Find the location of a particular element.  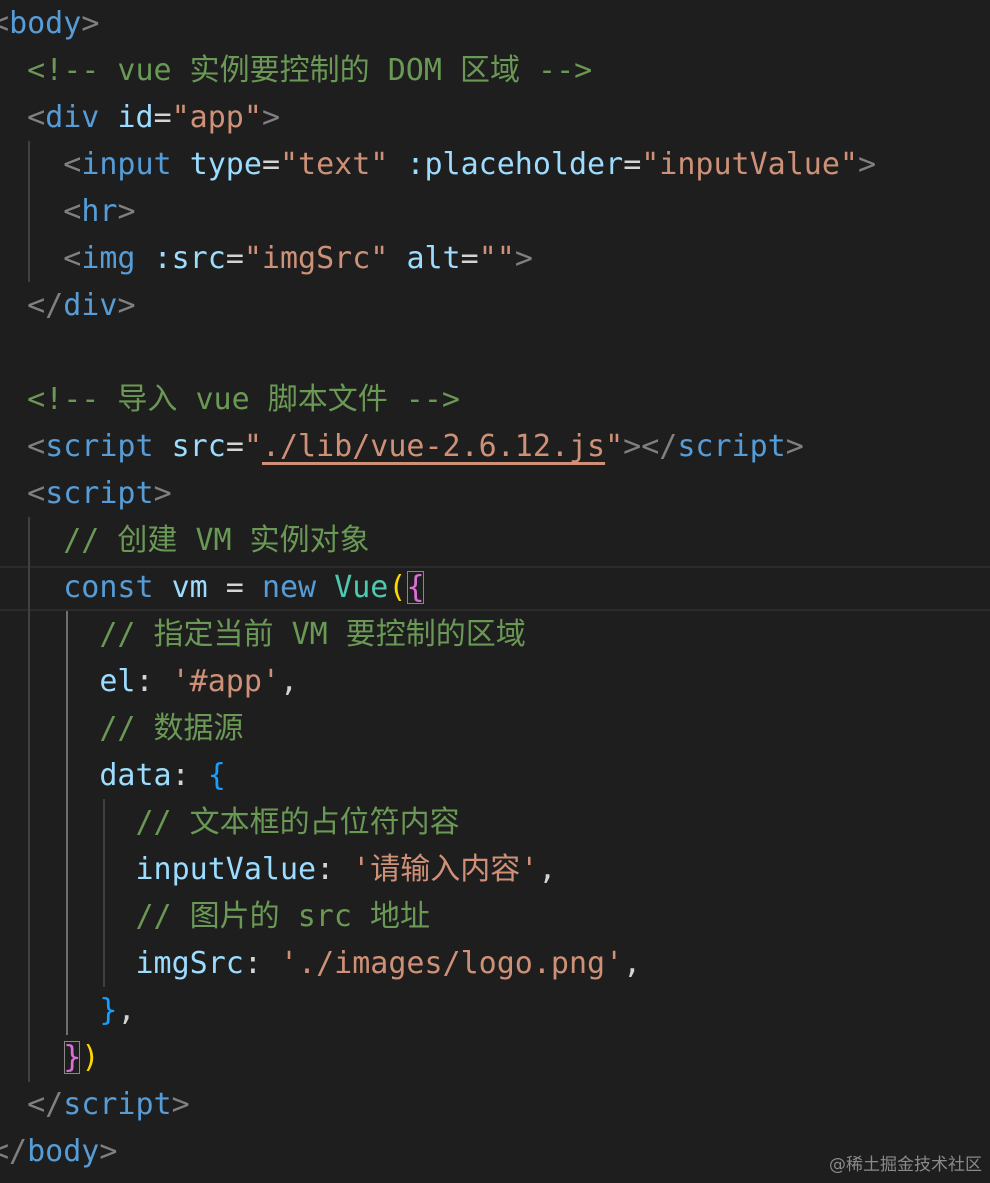

code-line: }) is located at coordinates (49, 1057).